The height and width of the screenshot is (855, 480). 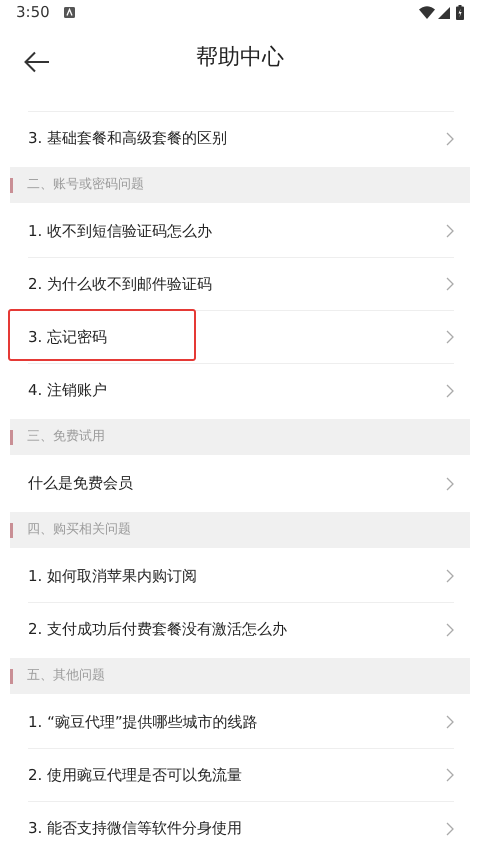 What do you see at coordinates (113, 576) in the screenshot?
I see `item-label: 1. 如何取消苹果内购订阅` at bounding box center [113, 576].